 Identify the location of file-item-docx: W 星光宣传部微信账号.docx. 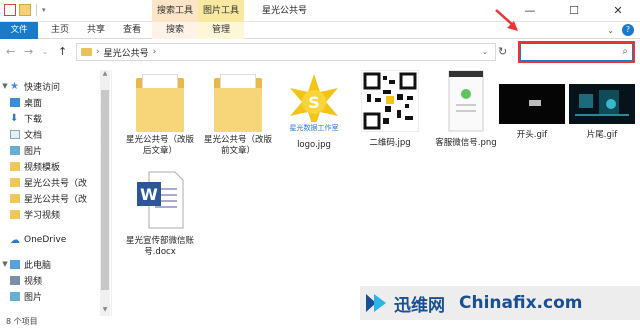
(160, 214).